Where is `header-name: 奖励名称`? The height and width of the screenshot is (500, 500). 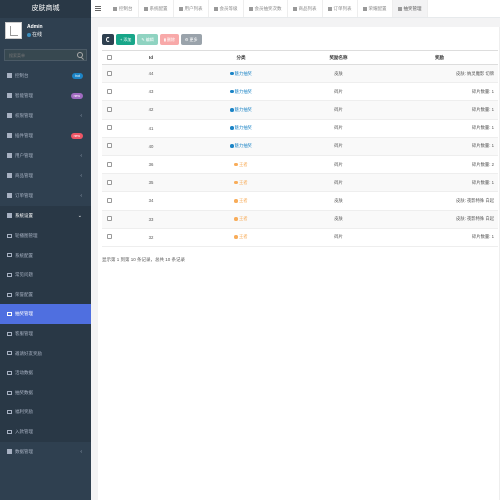
header-name: 奖励名称 is located at coordinates (338, 57).